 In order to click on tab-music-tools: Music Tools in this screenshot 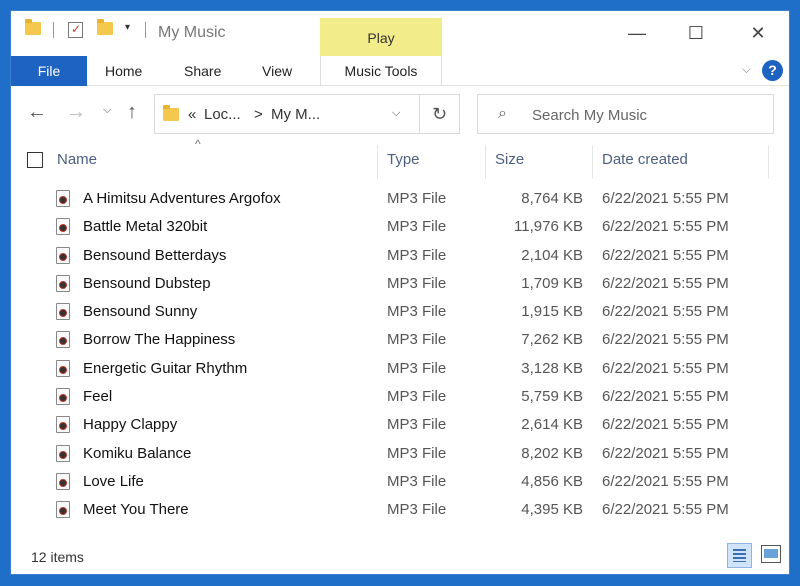, I will do `click(381, 71)`.